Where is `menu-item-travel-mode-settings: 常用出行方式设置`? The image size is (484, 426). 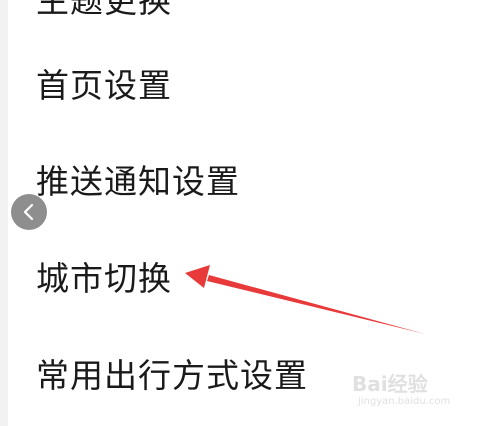 menu-item-travel-mode-settings: 常用出行方式设置 is located at coordinates (172, 375).